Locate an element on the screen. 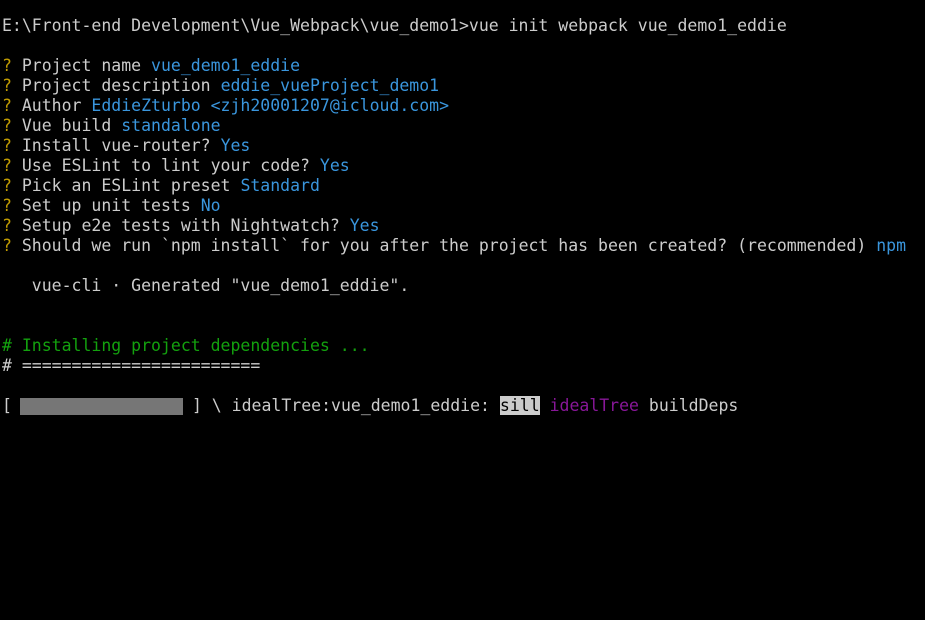 The image size is (925, 620). prompt-line-eslint: ? Use ESLint to lint your code? Yes is located at coordinates (176, 166).